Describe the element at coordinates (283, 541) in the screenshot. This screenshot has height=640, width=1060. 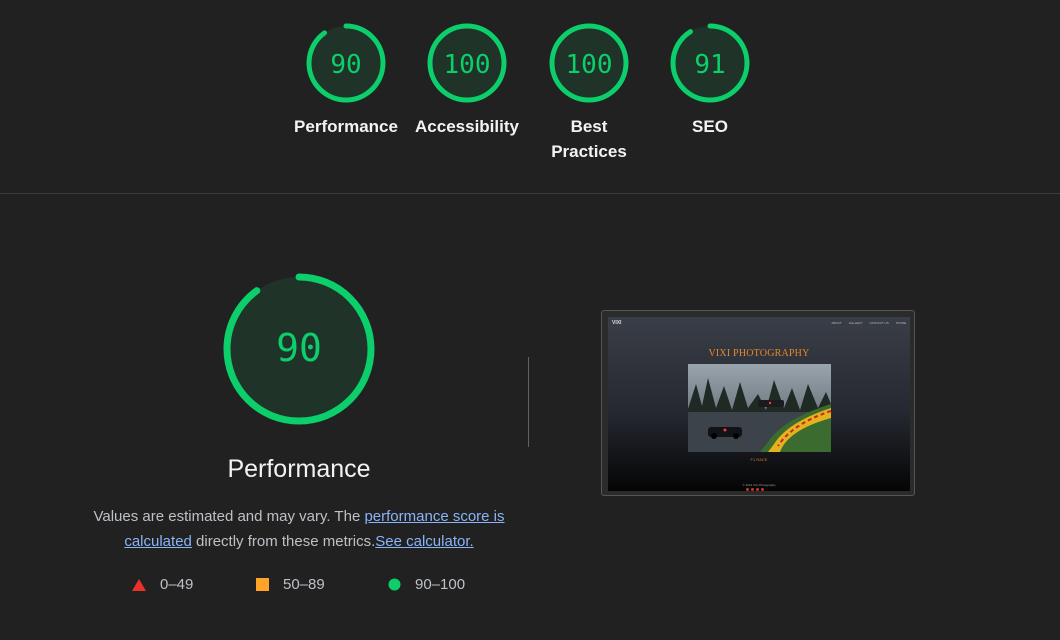
I see `description-text-middle: directly from these metrics.` at that location.